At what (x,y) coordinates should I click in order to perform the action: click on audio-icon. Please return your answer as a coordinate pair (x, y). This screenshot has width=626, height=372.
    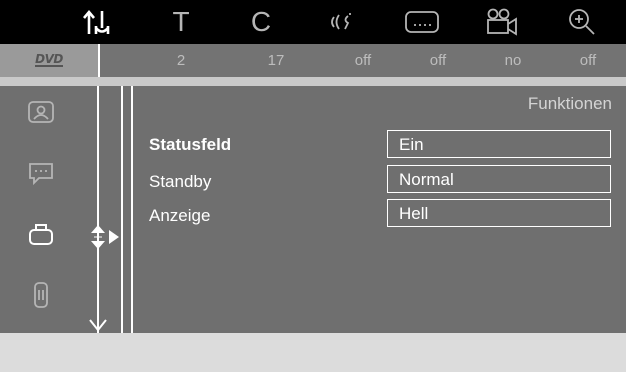
    Looking at the image, I should click on (342, 22).